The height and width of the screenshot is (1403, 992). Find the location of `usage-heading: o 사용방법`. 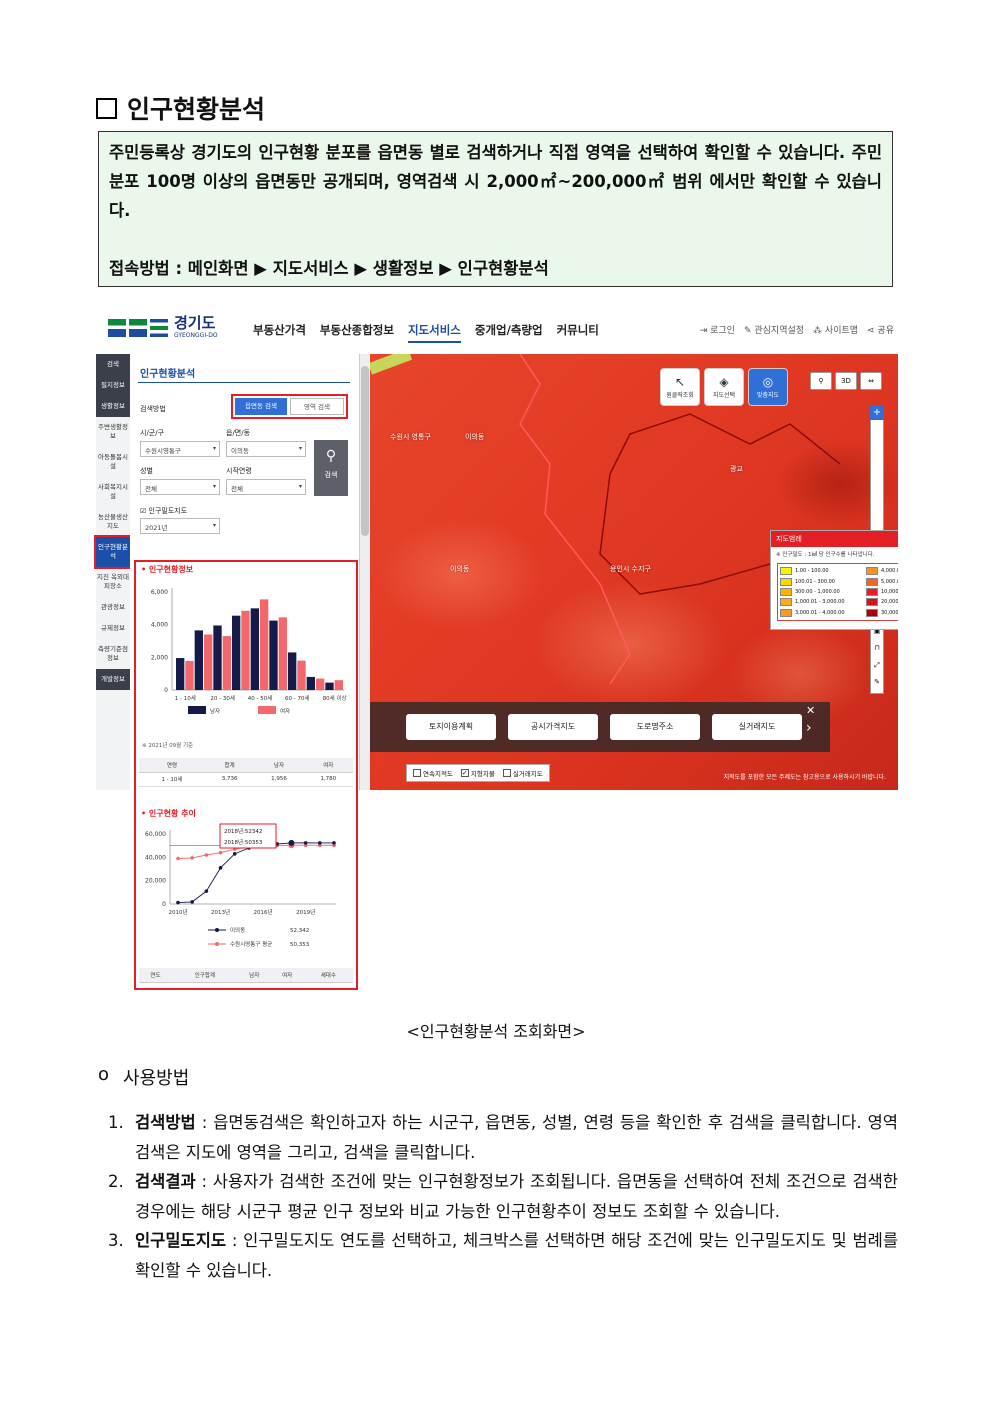

usage-heading: o 사용방법 is located at coordinates (143, 1077).